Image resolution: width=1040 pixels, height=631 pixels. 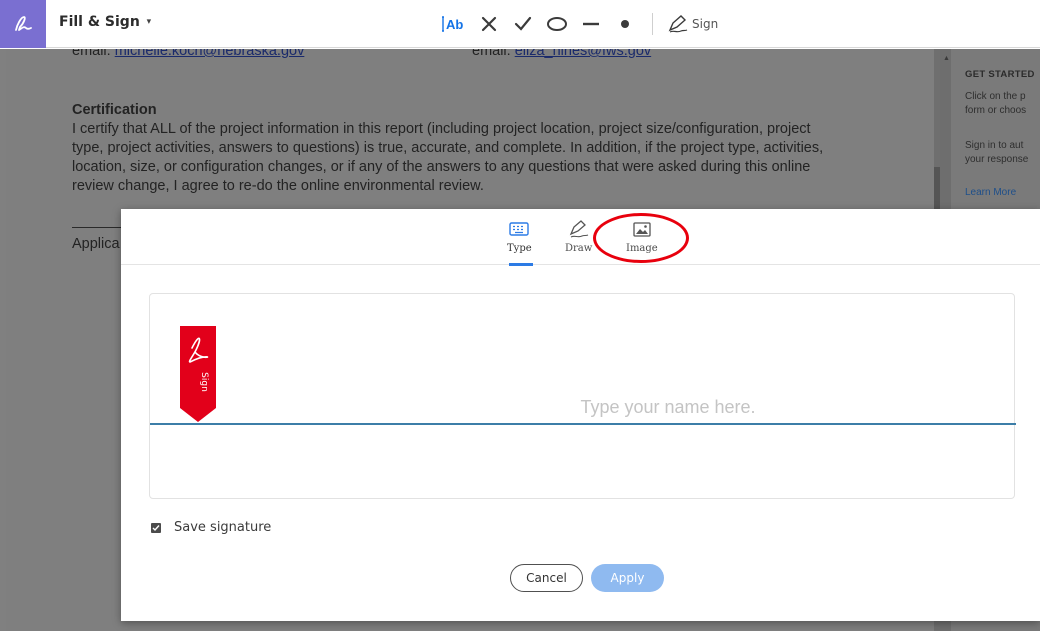 I want to click on email-row-1: email: michelle.koch@nebraska.gov, so click(x=188, y=55).